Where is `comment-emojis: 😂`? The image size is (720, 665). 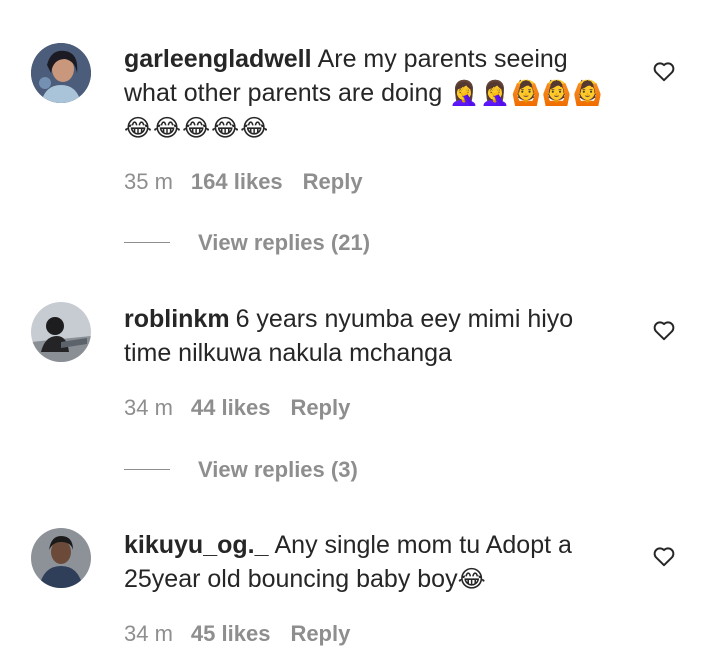 comment-emojis: 😂 is located at coordinates (472, 579).